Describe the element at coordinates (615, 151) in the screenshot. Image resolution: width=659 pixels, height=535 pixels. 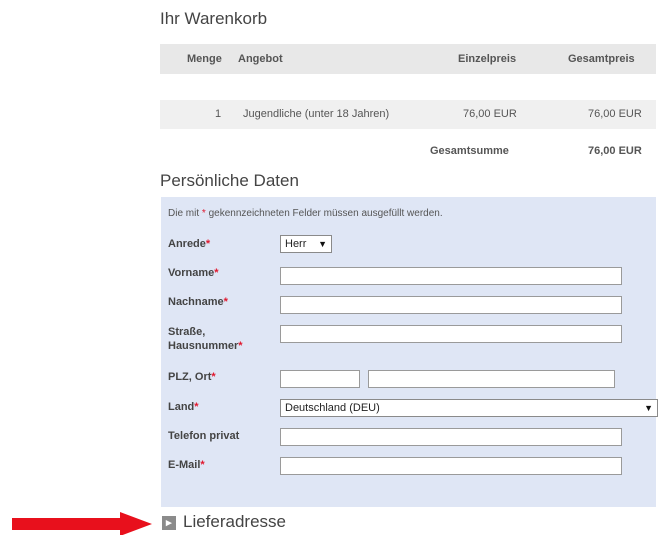
I see `cart-total-value: 76,00 EUR` at that location.